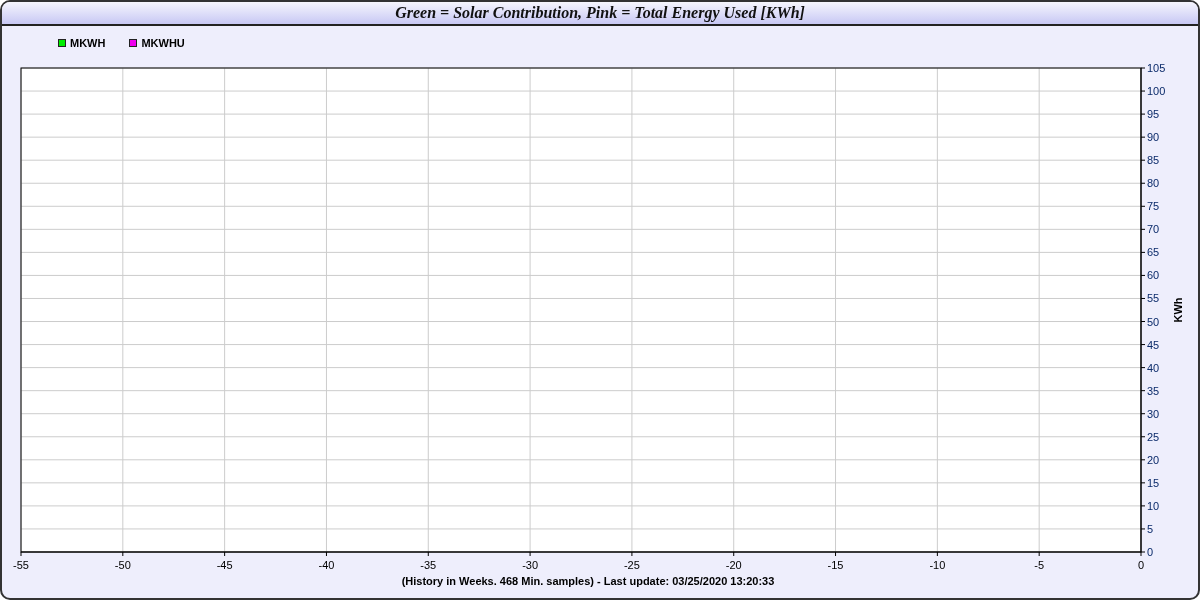 The image size is (1200, 600). I want to click on y-tick-label: 55, so click(1153, 298).